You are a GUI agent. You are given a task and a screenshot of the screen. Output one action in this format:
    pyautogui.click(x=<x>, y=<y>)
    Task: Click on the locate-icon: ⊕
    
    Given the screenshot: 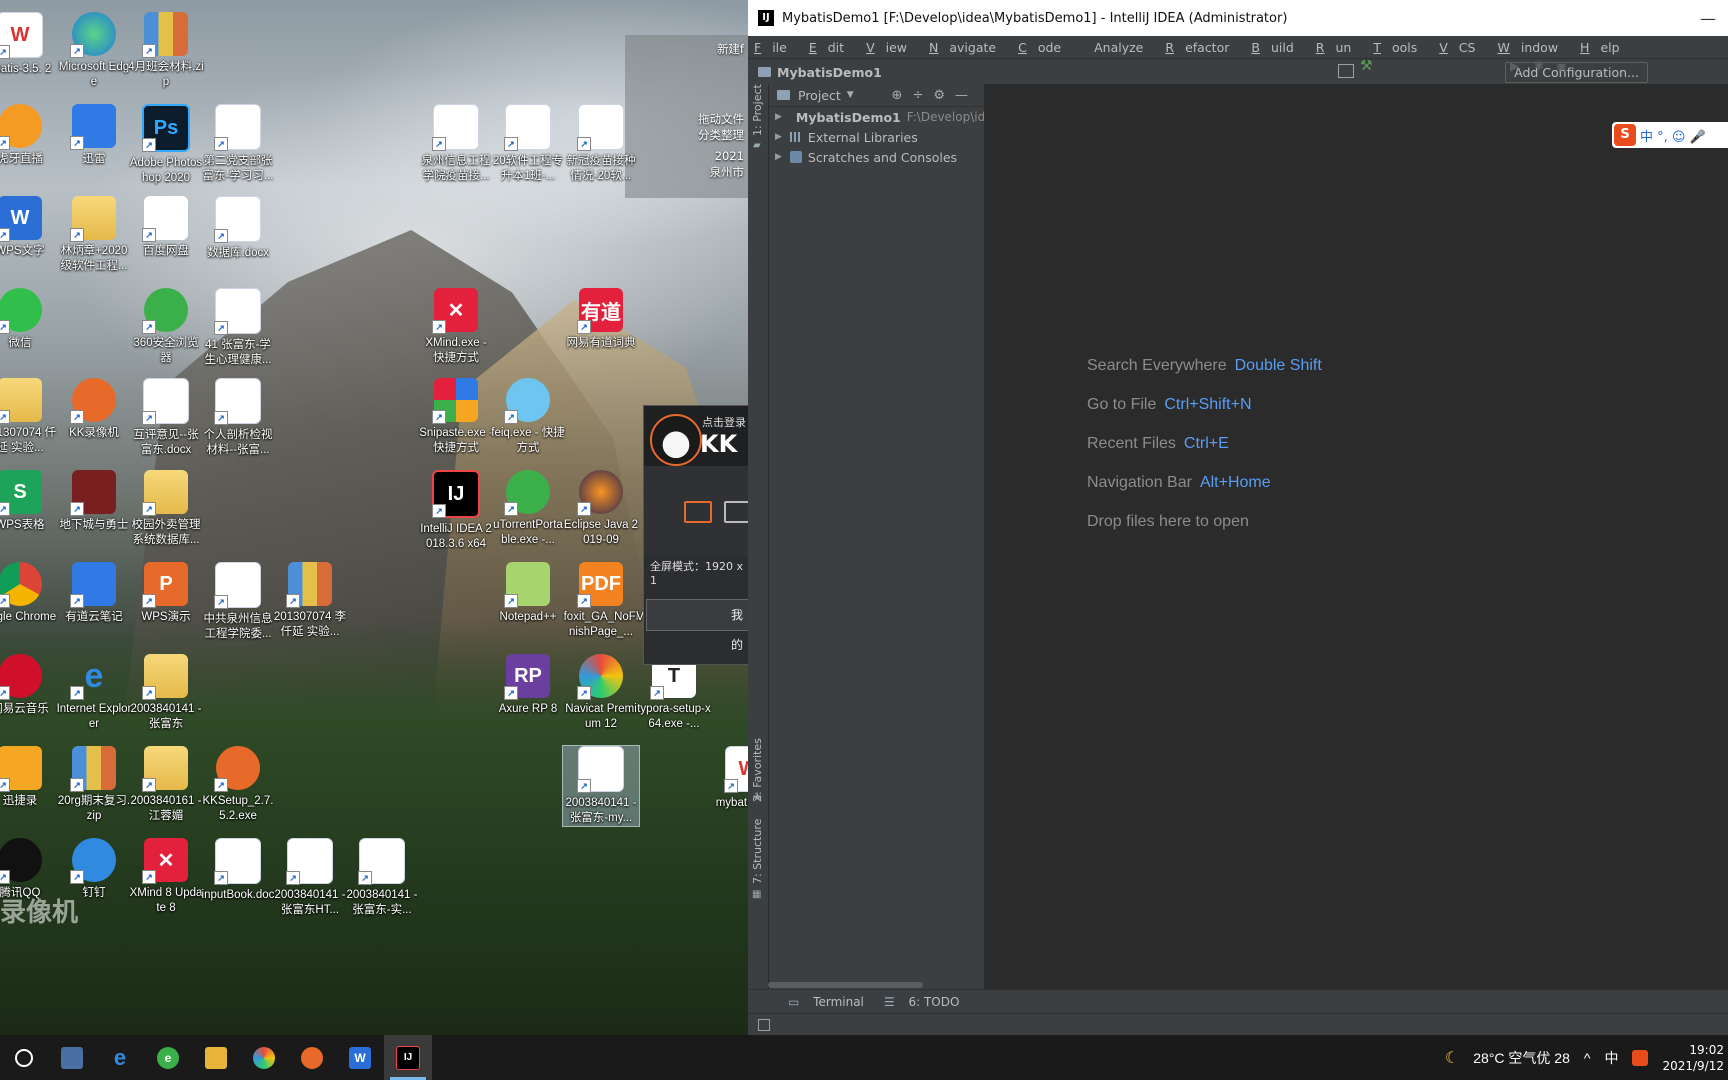 What is the action you would take?
    pyautogui.click(x=902, y=95)
    